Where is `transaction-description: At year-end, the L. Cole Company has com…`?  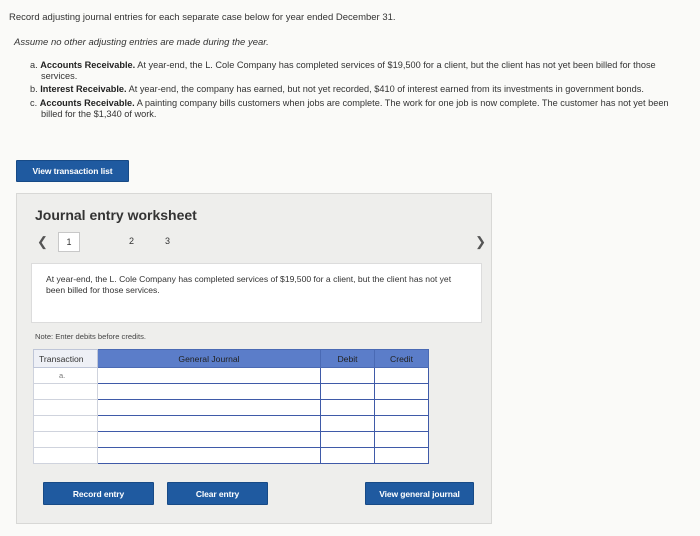 transaction-description: At year-end, the L. Cole Company has com… is located at coordinates (256, 293).